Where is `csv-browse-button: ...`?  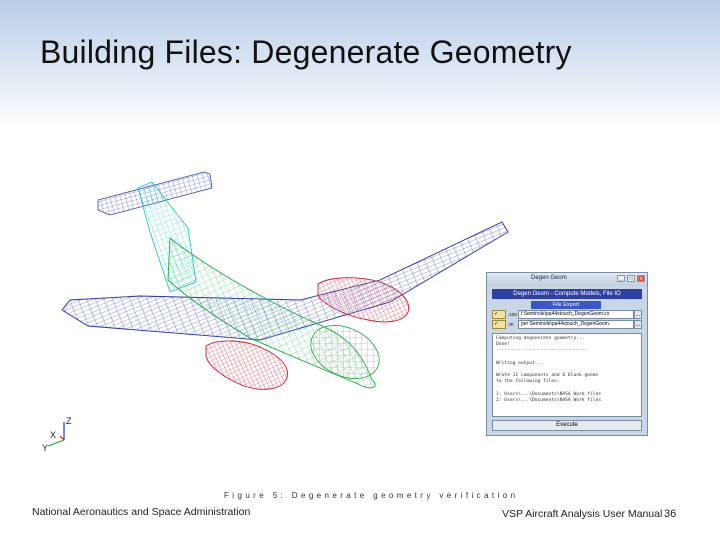 csv-browse-button: ... is located at coordinates (638, 314).